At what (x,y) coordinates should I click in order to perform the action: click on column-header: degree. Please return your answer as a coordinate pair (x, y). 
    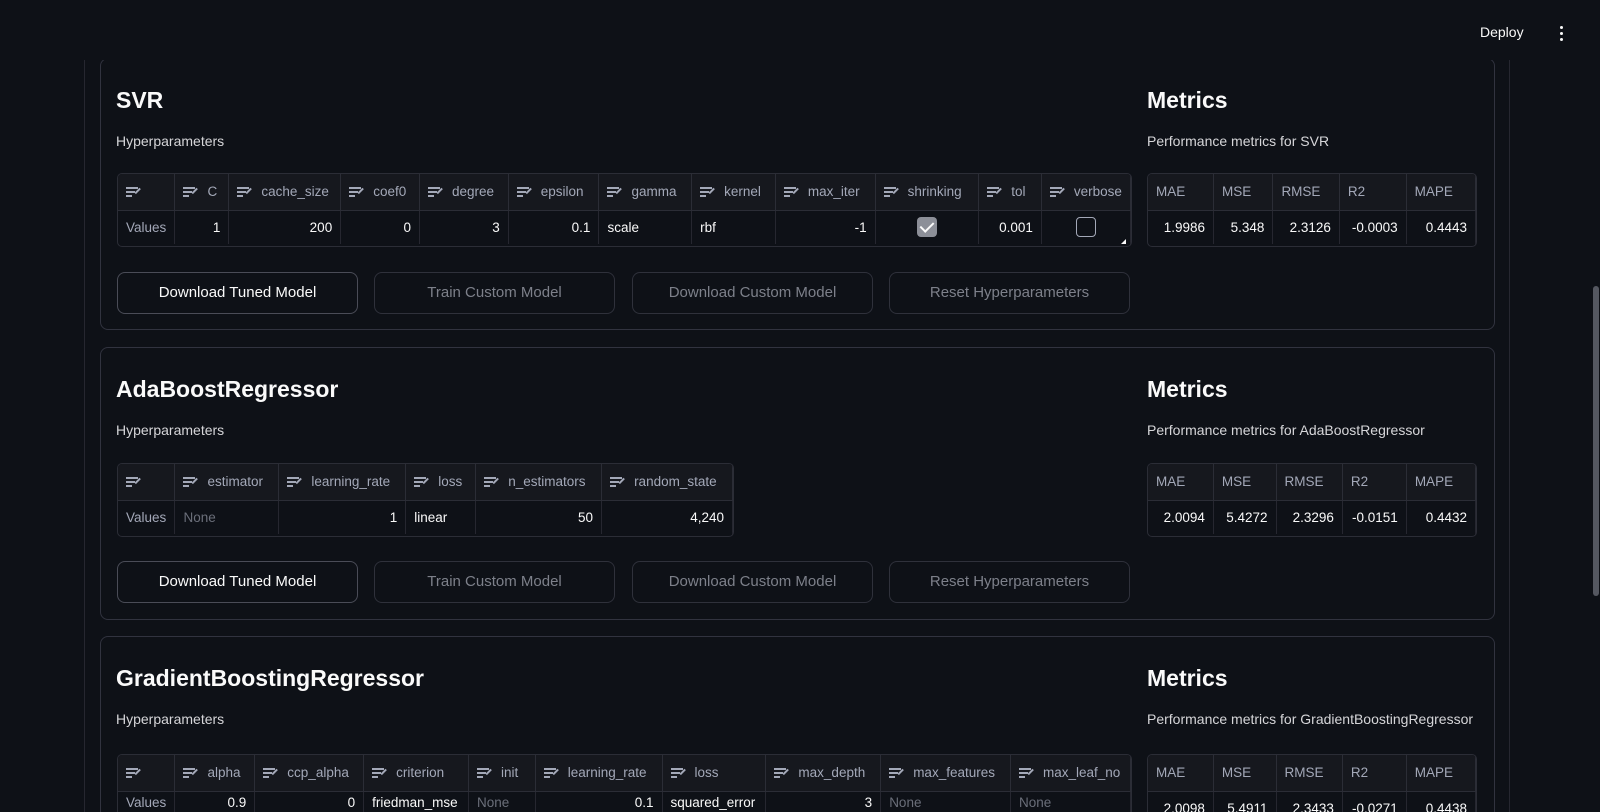
    Looking at the image, I should click on (464, 192).